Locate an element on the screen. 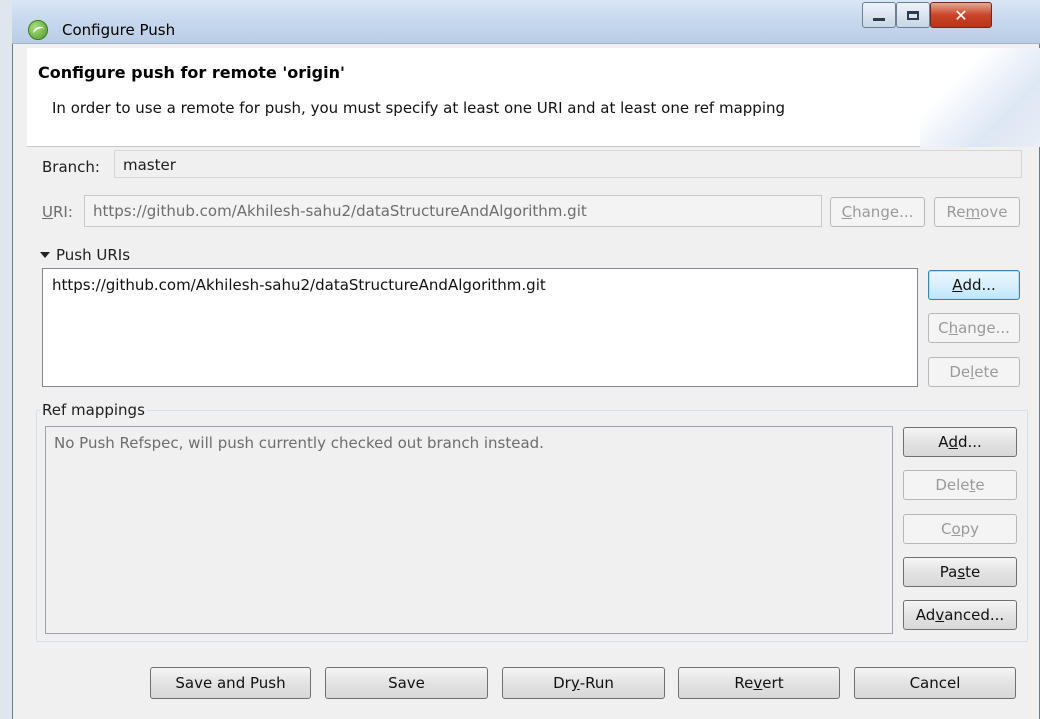 The width and height of the screenshot is (1040, 719). spring-app-icon is located at coordinates (38, 30).